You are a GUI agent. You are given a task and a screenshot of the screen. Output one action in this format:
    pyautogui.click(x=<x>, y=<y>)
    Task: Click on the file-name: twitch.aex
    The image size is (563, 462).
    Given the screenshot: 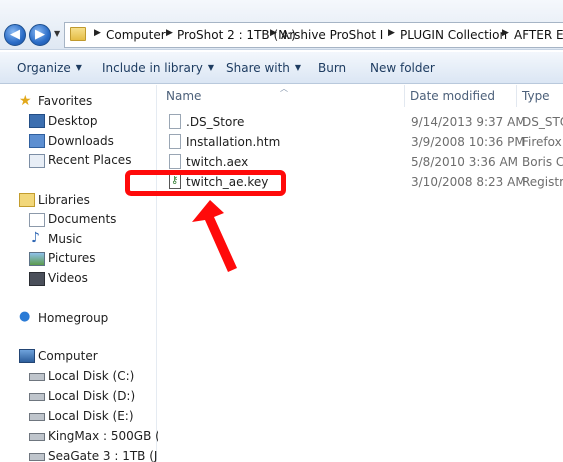 What is the action you would take?
    pyautogui.click(x=217, y=162)
    